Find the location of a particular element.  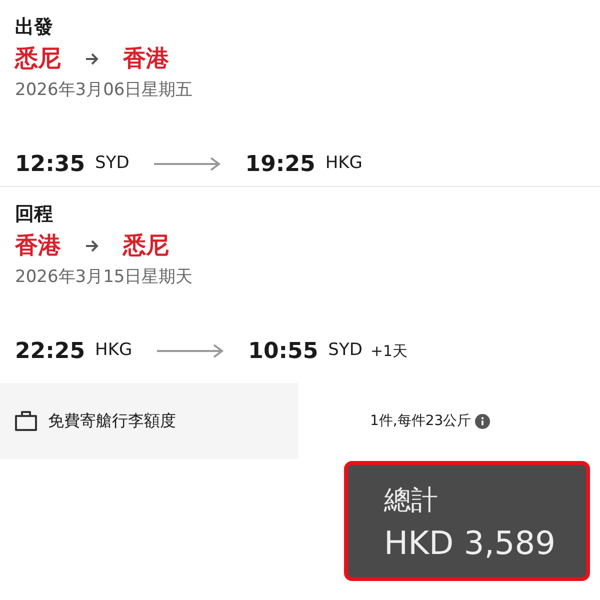

arrival-time: 10:55 is located at coordinates (283, 352).